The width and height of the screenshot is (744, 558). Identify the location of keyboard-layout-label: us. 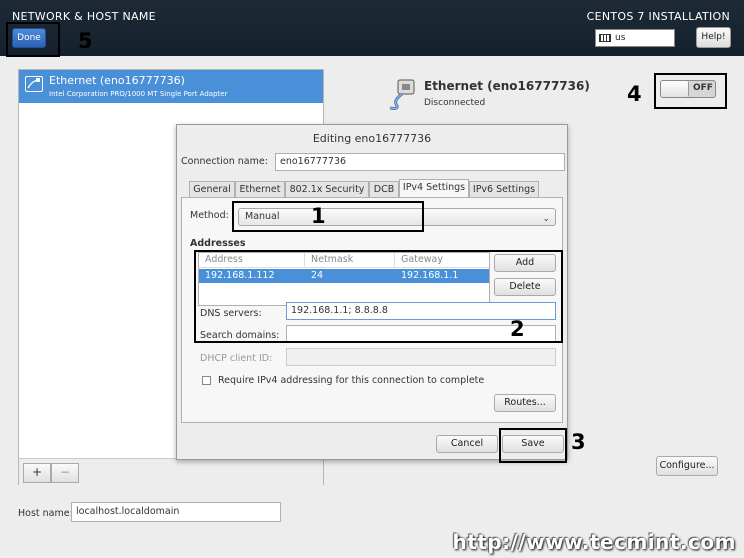
(620, 38).